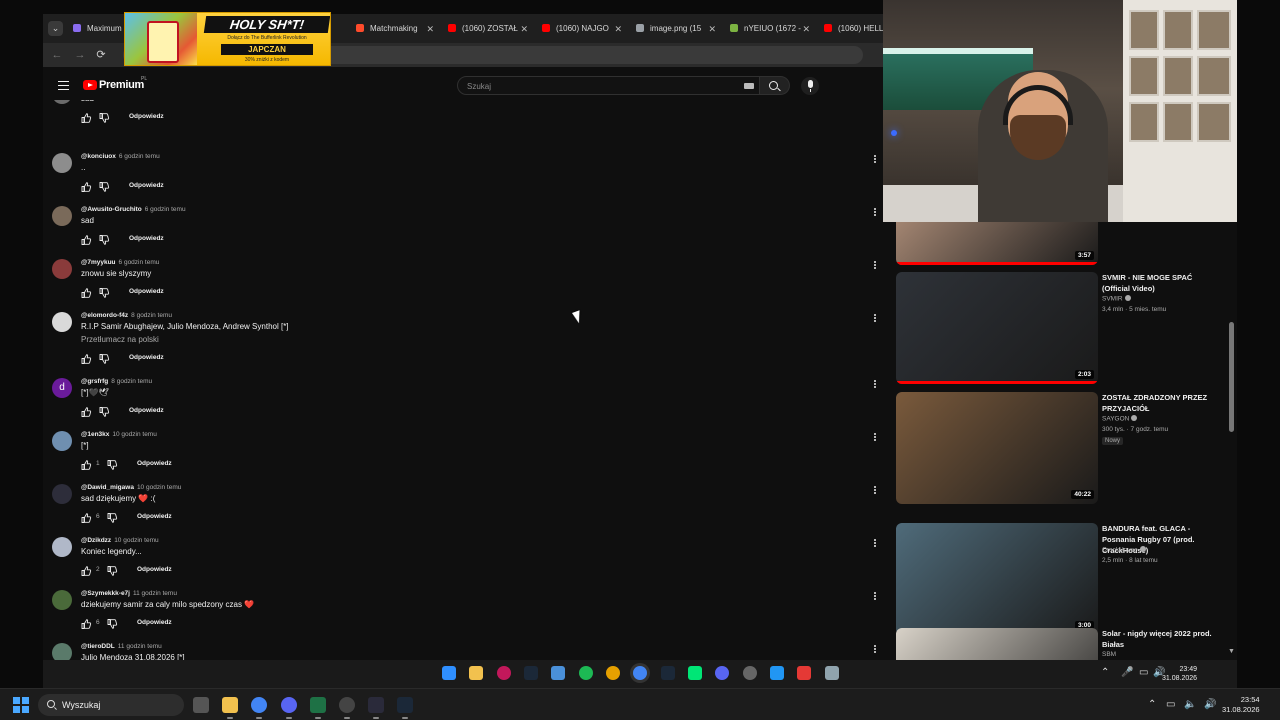 Image resolution: width=1280 pixels, height=720 pixels. I want to click on tab-search-dropdown: ⌄, so click(55, 28).